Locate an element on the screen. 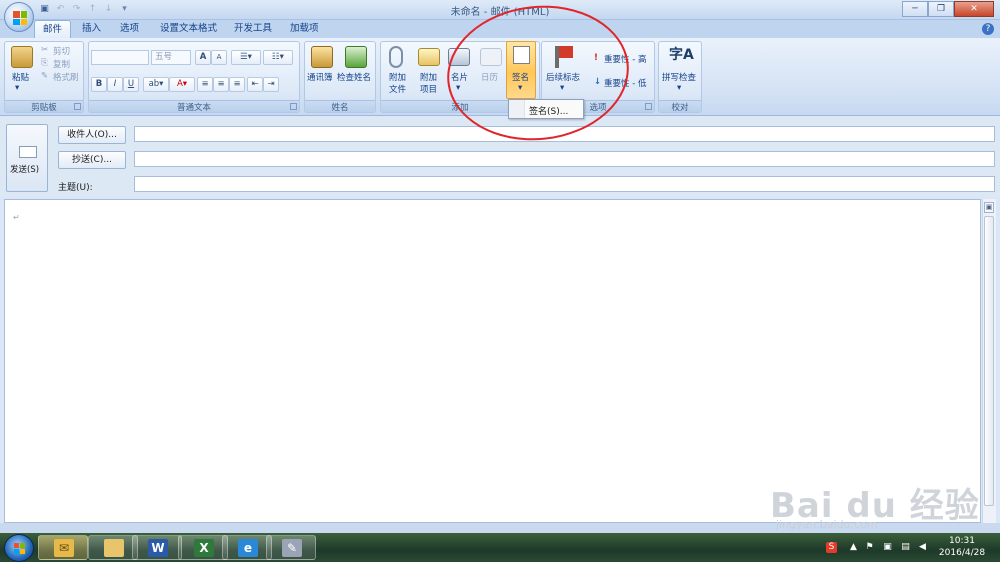  spelling-dropdown-icon: ▾ is located at coordinates (679, 88).